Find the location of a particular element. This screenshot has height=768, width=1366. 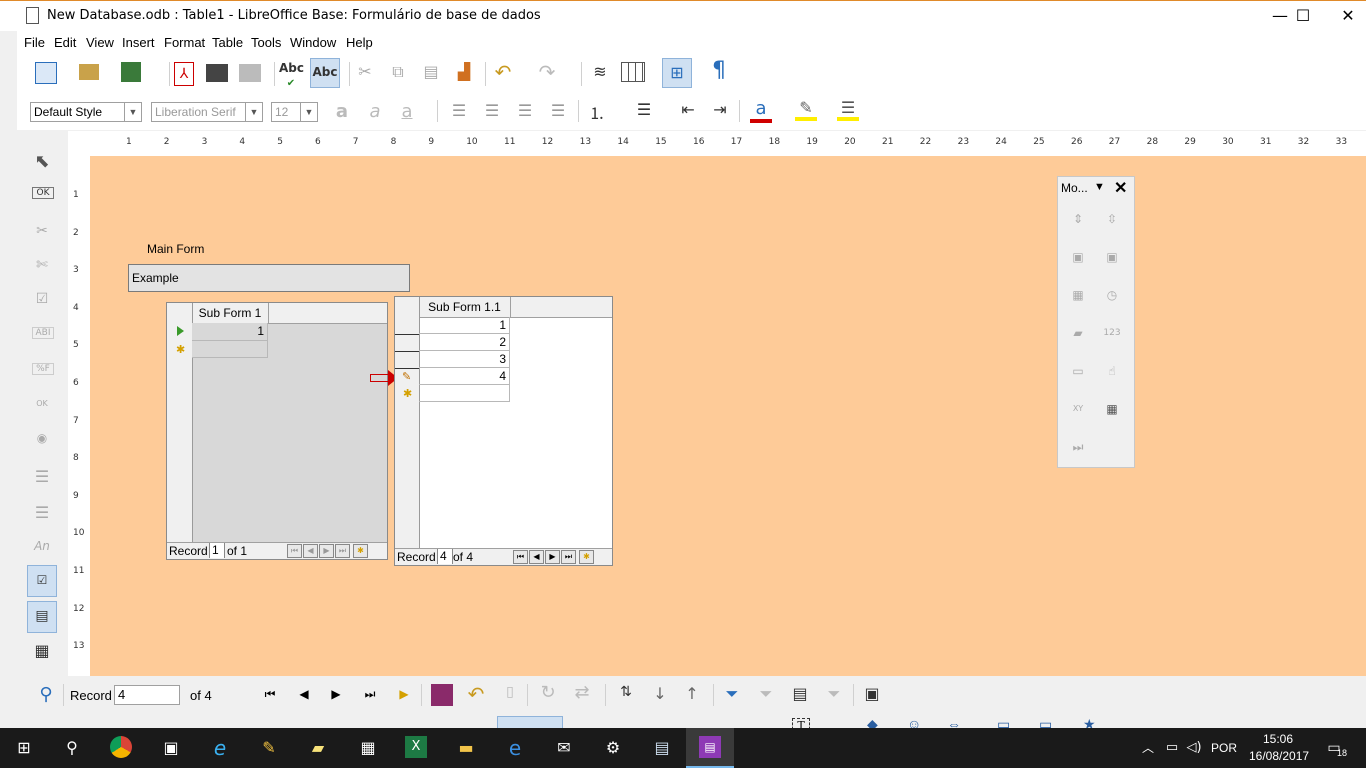

menu-window: Window is located at coordinates (313, 42).